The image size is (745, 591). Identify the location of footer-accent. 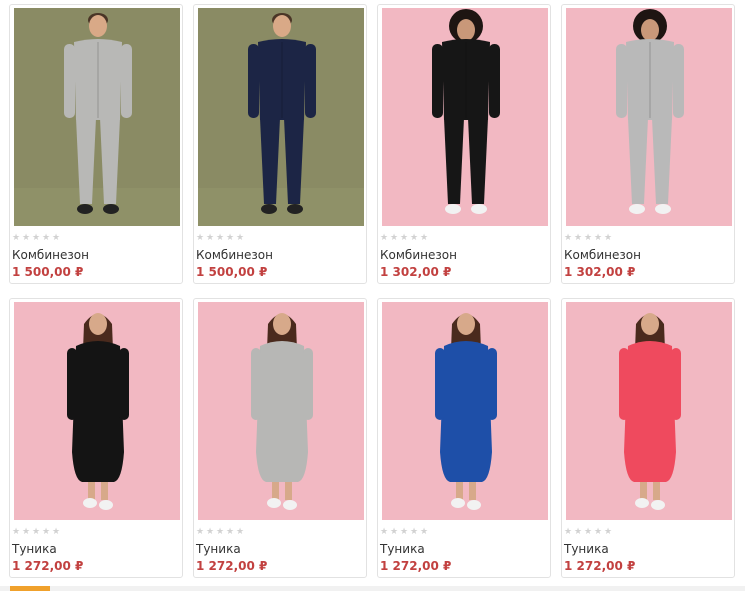
(30, 588).